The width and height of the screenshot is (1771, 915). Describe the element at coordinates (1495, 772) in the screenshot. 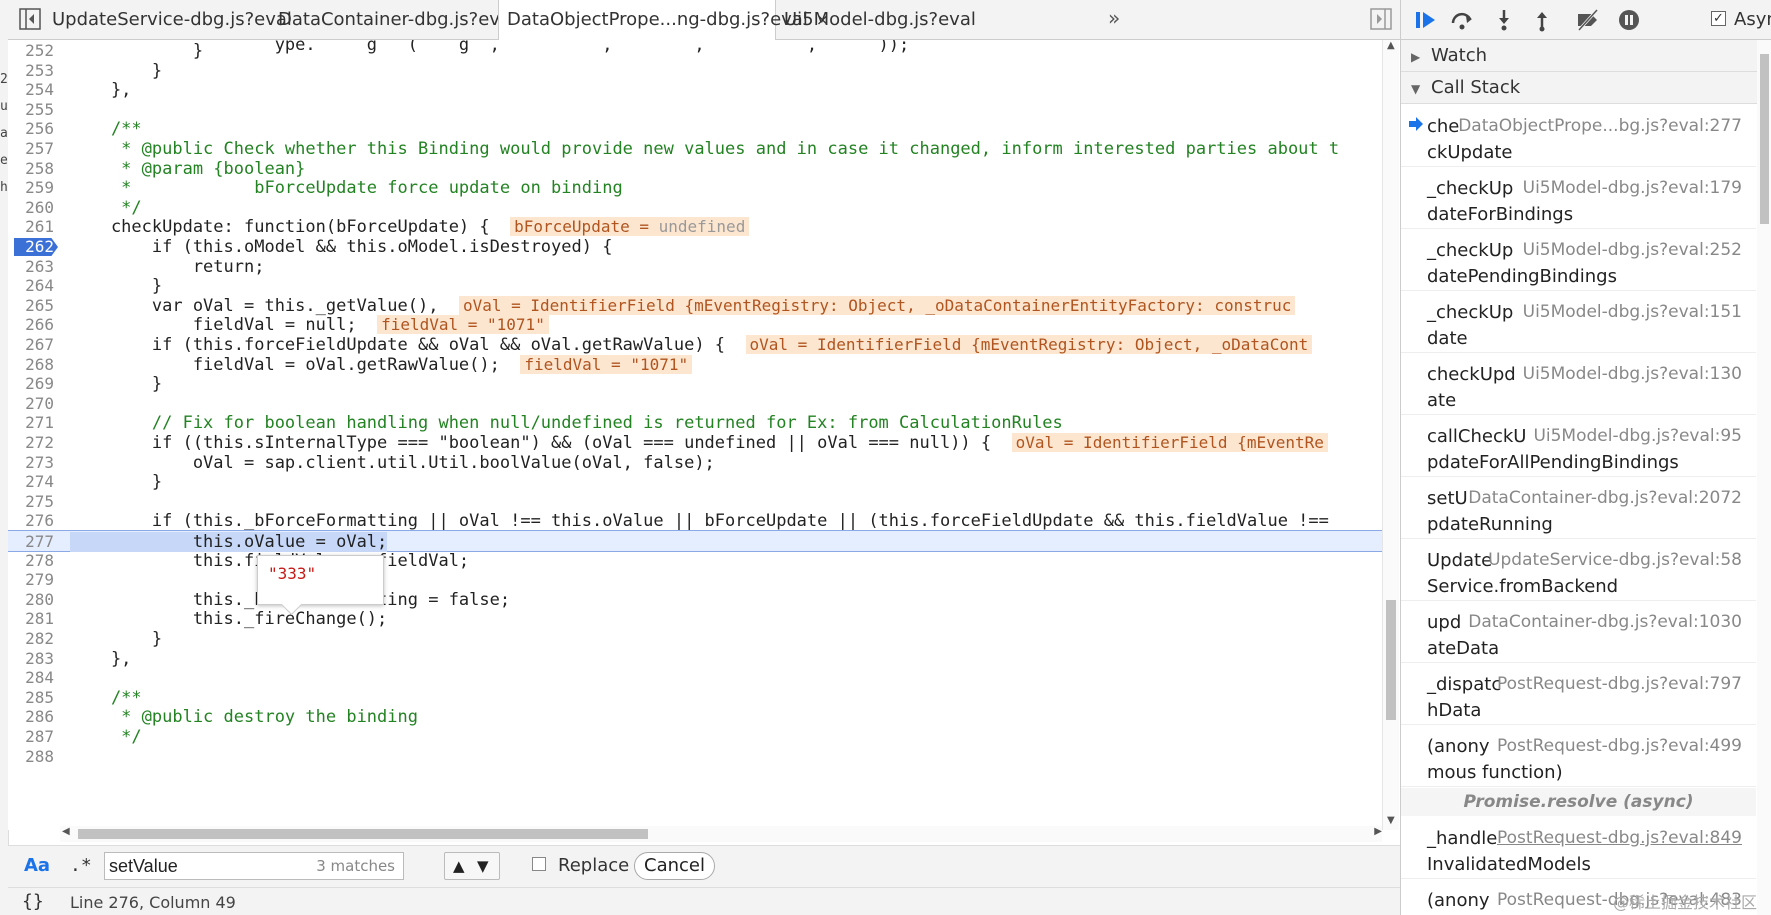

I see `frame-function-cont: mous function)` at that location.